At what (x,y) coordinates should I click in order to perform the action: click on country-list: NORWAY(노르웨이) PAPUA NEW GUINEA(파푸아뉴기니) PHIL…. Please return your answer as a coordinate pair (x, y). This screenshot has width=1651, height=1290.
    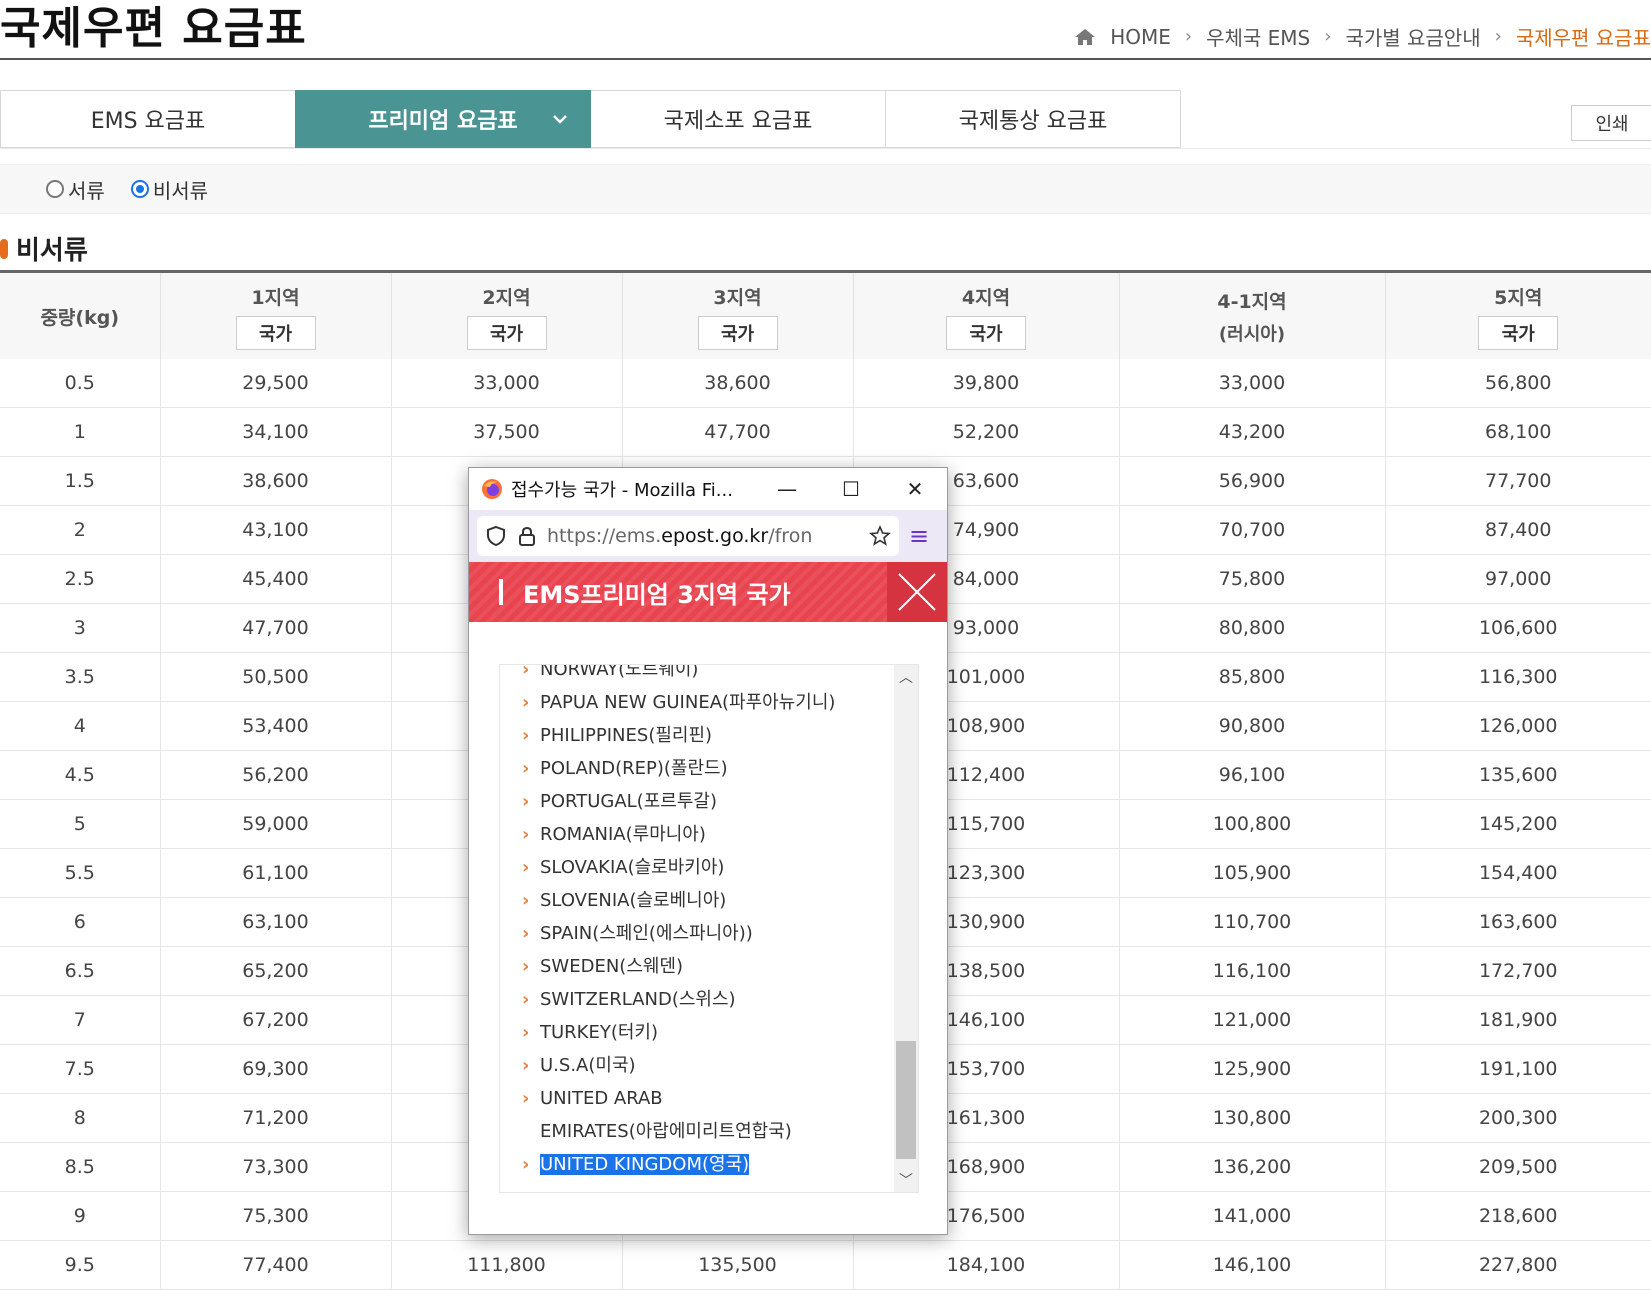
    Looking at the image, I should click on (702, 923).